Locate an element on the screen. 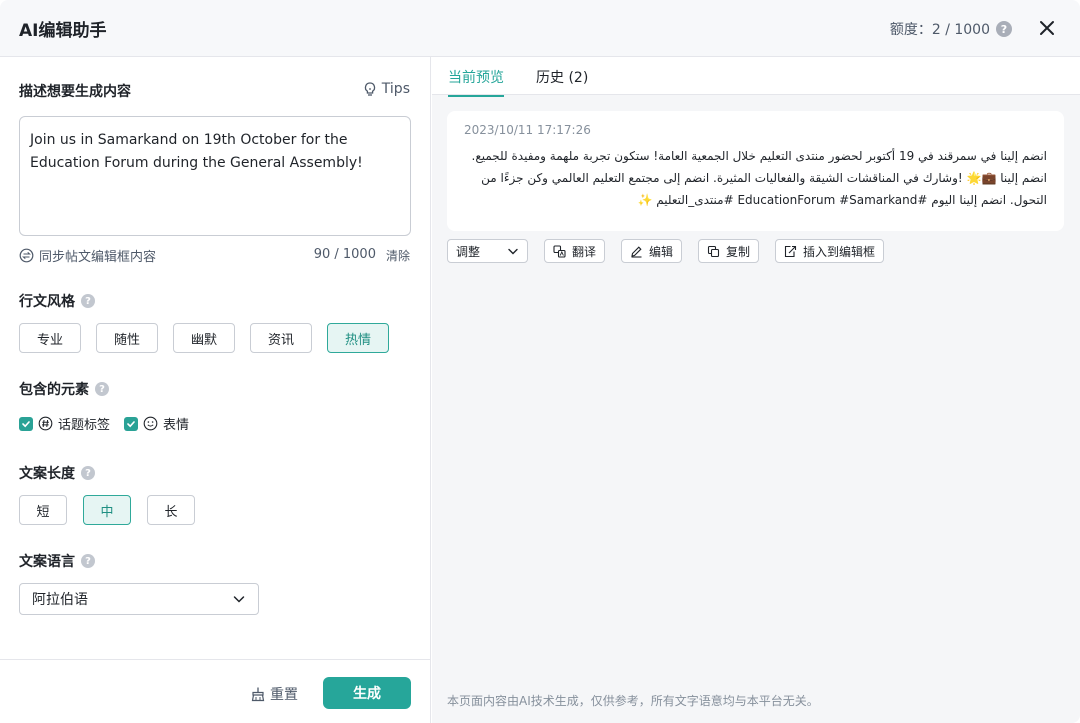 The height and width of the screenshot is (723, 1080). length-option: 短 is located at coordinates (43, 510).